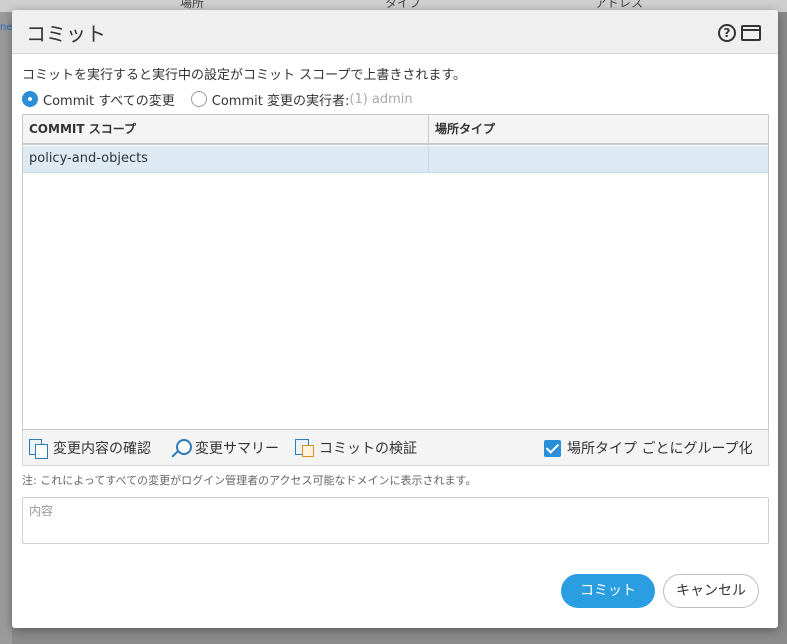 This screenshot has height=644, width=787. What do you see at coordinates (711, 591) in the screenshot?
I see `cancel-button: キャンセル` at bounding box center [711, 591].